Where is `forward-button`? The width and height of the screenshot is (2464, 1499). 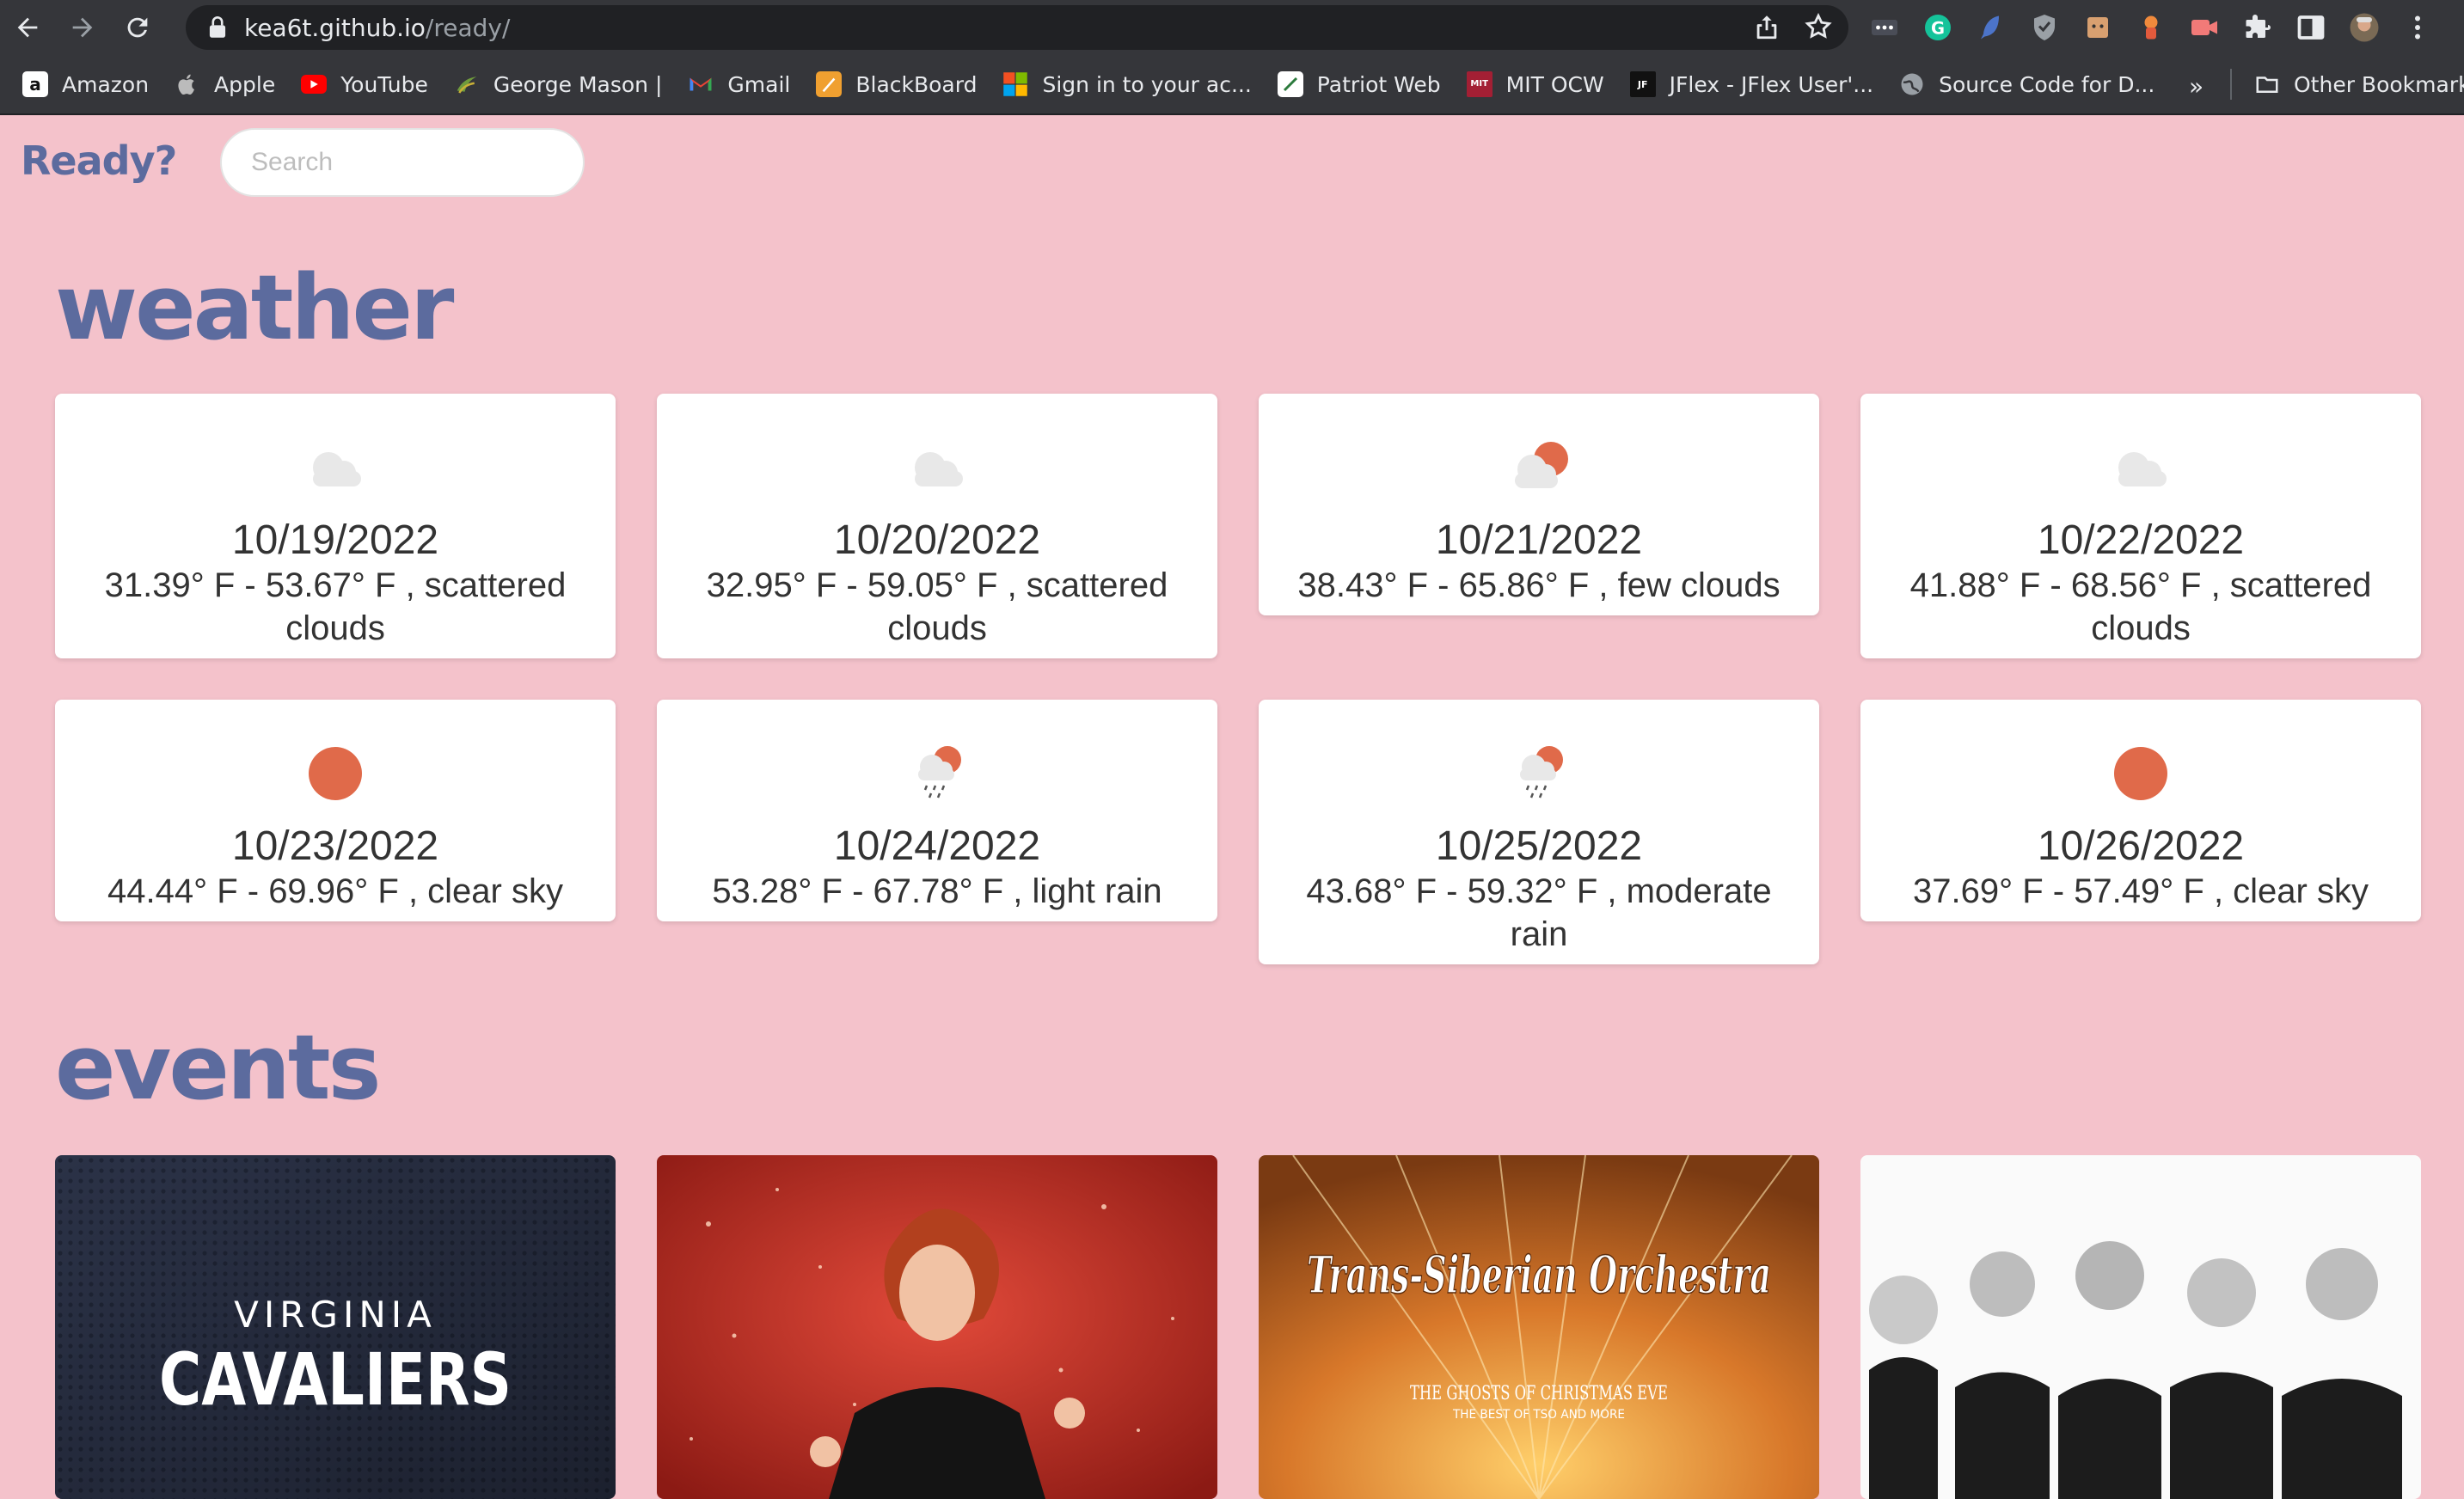
forward-button is located at coordinates (82, 27).